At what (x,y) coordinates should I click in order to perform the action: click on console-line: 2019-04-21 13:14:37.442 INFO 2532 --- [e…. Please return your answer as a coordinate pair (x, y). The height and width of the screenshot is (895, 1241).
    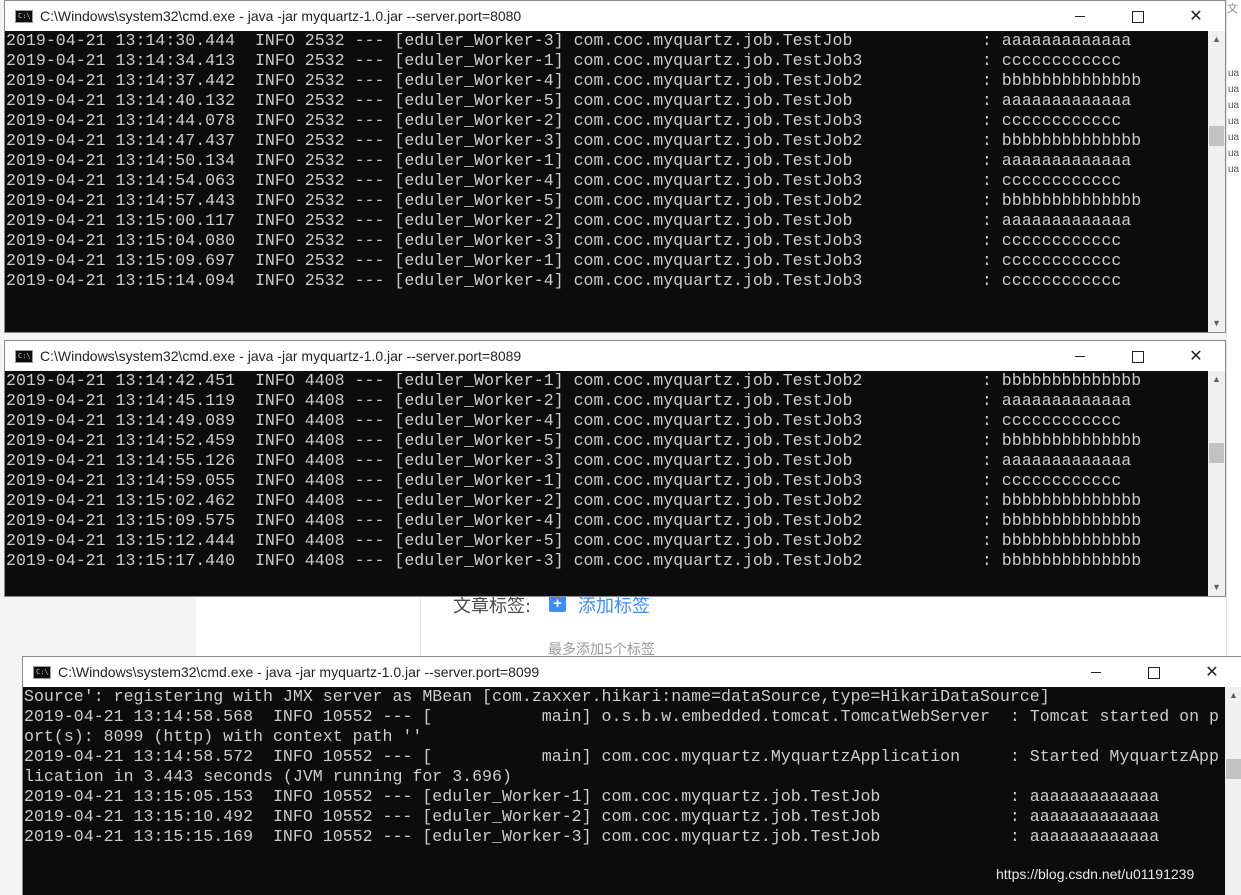
    Looking at the image, I should click on (574, 80).